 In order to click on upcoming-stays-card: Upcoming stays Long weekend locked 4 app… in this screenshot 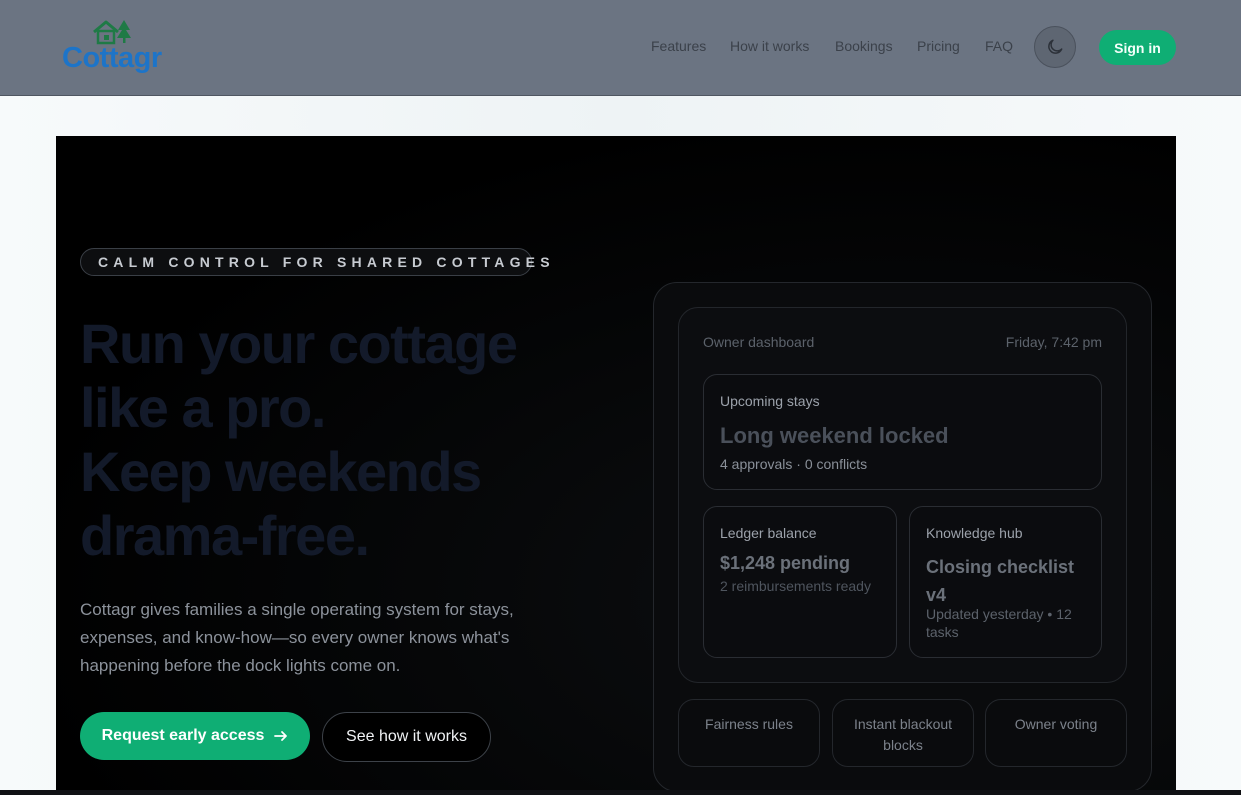, I will do `click(902, 432)`.